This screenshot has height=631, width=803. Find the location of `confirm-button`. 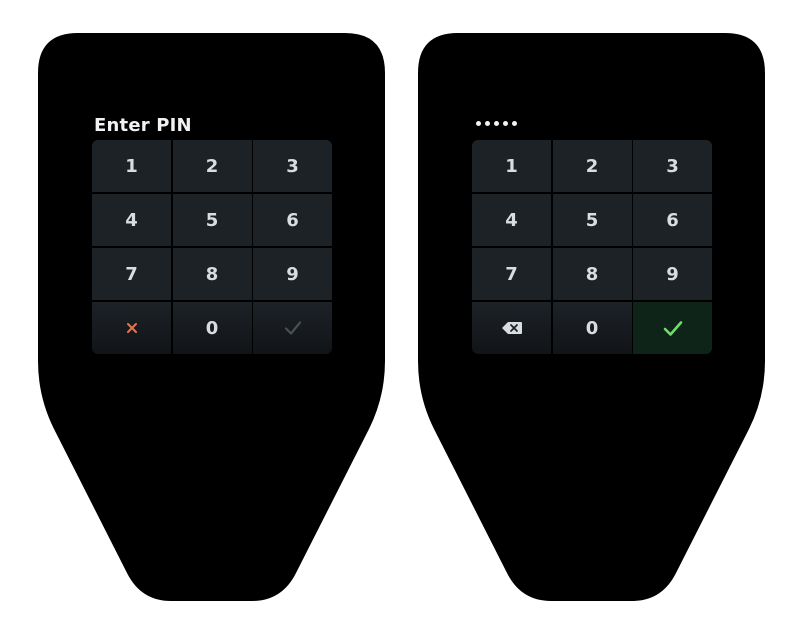

confirm-button is located at coordinates (672, 328).